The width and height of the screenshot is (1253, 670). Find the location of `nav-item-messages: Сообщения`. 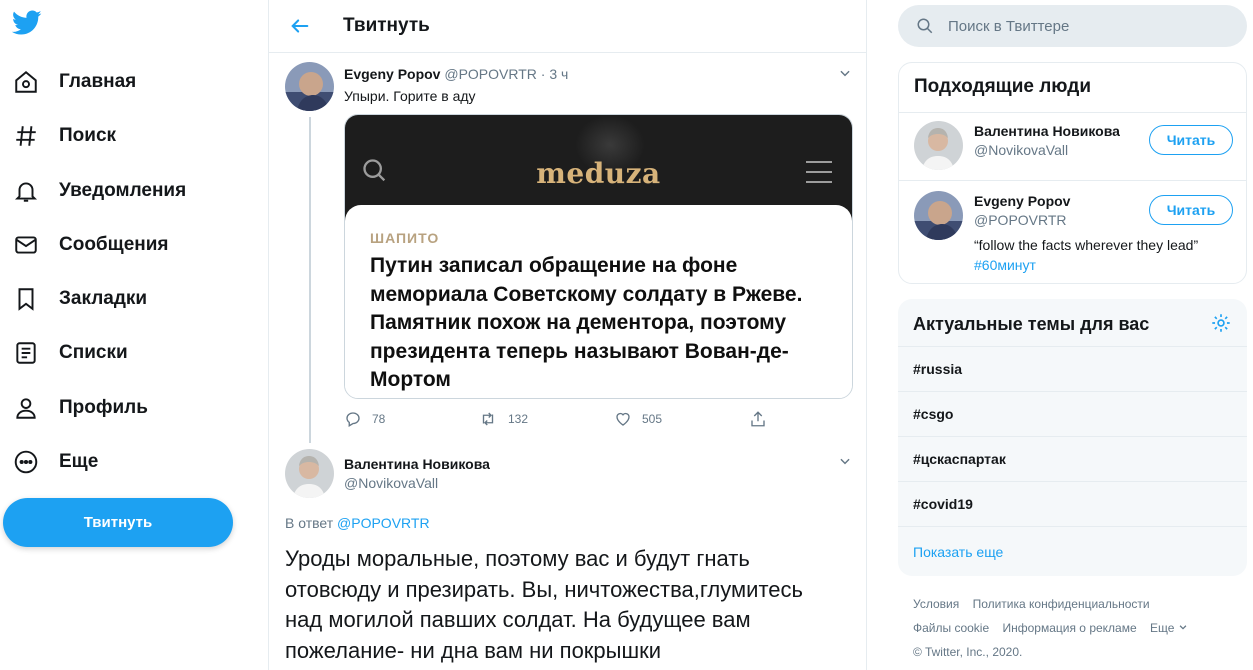

nav-item-messages: Сообщения is located at coordinates (90, 245).